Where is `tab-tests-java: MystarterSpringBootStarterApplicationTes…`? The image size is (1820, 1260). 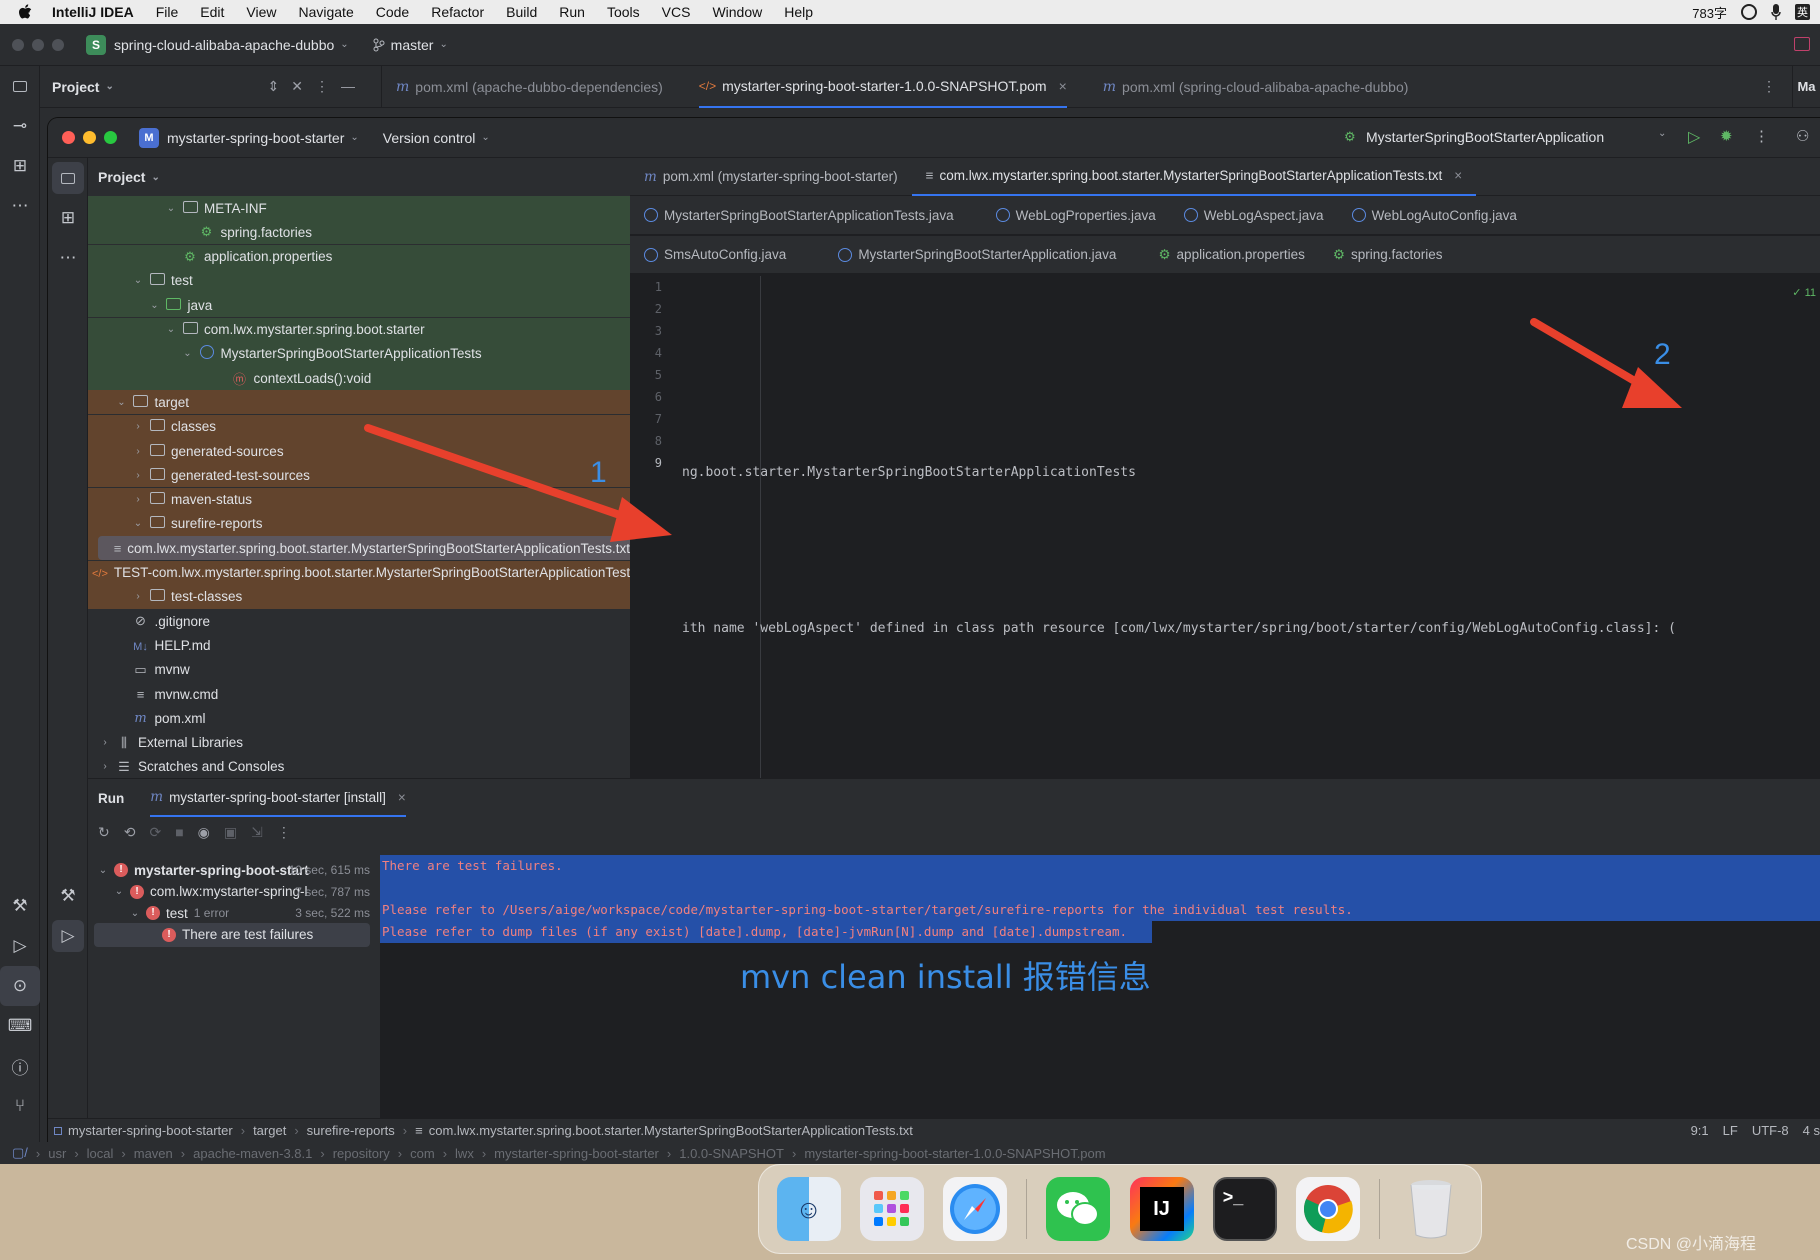
tab-tests-java: MystarterSpringBootStarterApplicationTes… is located at coordinates (799, 215).